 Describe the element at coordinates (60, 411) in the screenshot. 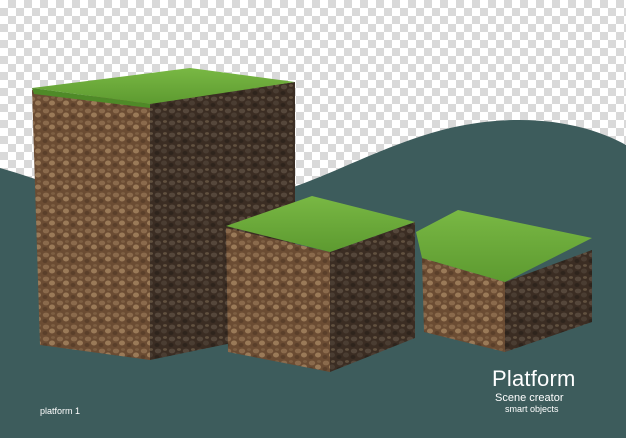

I see `corner-label: platform 1` at that location.